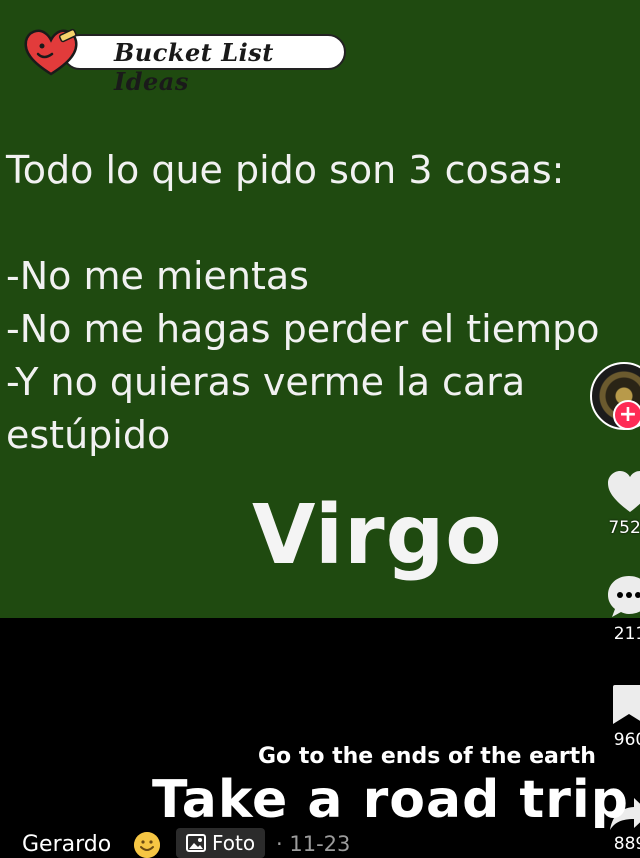 The height and width of the screenshot is (858, 640). What do you see at coordinates (623, 597) in the screenshot?
I see `comment-icon` at bounding box center [623, 597].